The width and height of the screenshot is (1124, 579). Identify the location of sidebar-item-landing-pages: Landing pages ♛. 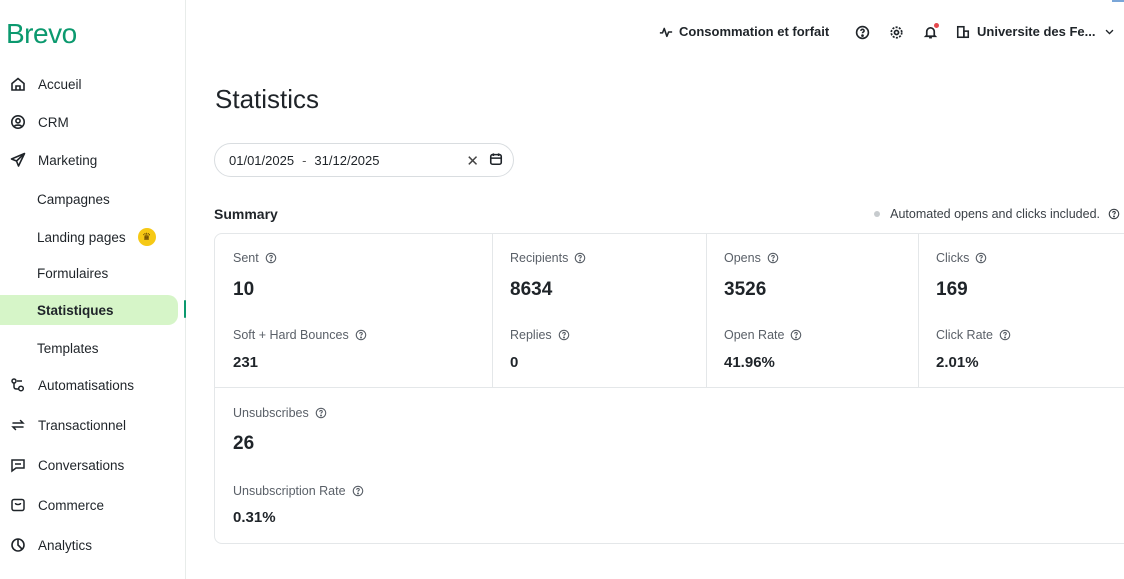
(89, 237).